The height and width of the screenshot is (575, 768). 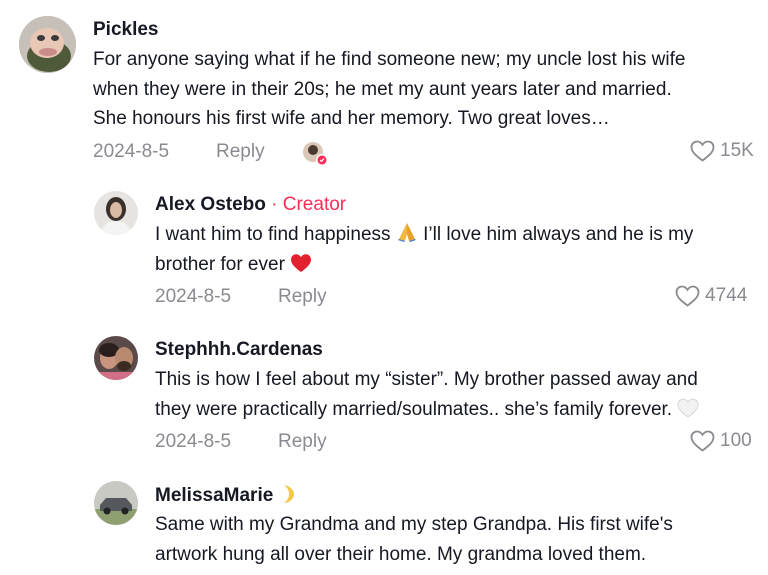 What do you see at coordinates (688, 408) in the screenshot?
I see `white-heart-icon` at bounding box center [688, 408].